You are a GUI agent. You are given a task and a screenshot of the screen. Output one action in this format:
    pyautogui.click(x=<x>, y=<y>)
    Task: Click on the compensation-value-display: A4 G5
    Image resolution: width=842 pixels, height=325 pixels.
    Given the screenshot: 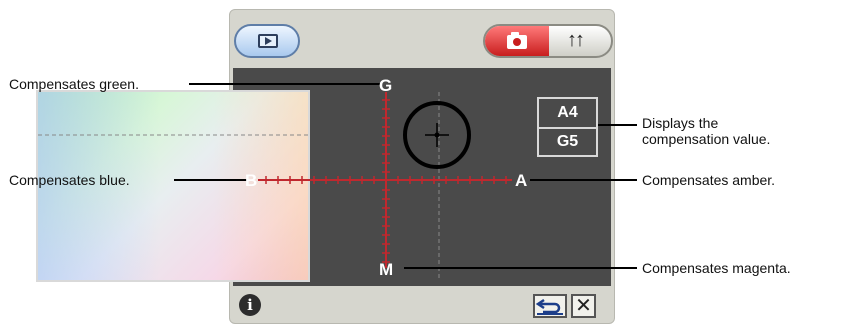 What is the action you would take?
    pyautogui.click(x=567, y=127)
    